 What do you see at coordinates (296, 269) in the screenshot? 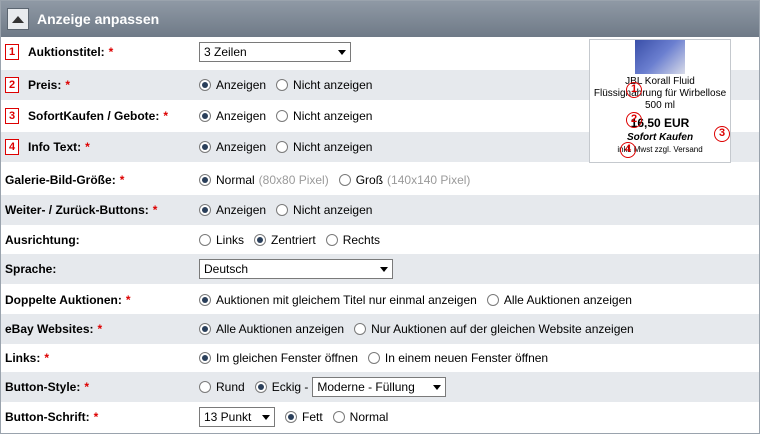
I see `sprache-select: Deutsch` at bounding box center [296, 269].